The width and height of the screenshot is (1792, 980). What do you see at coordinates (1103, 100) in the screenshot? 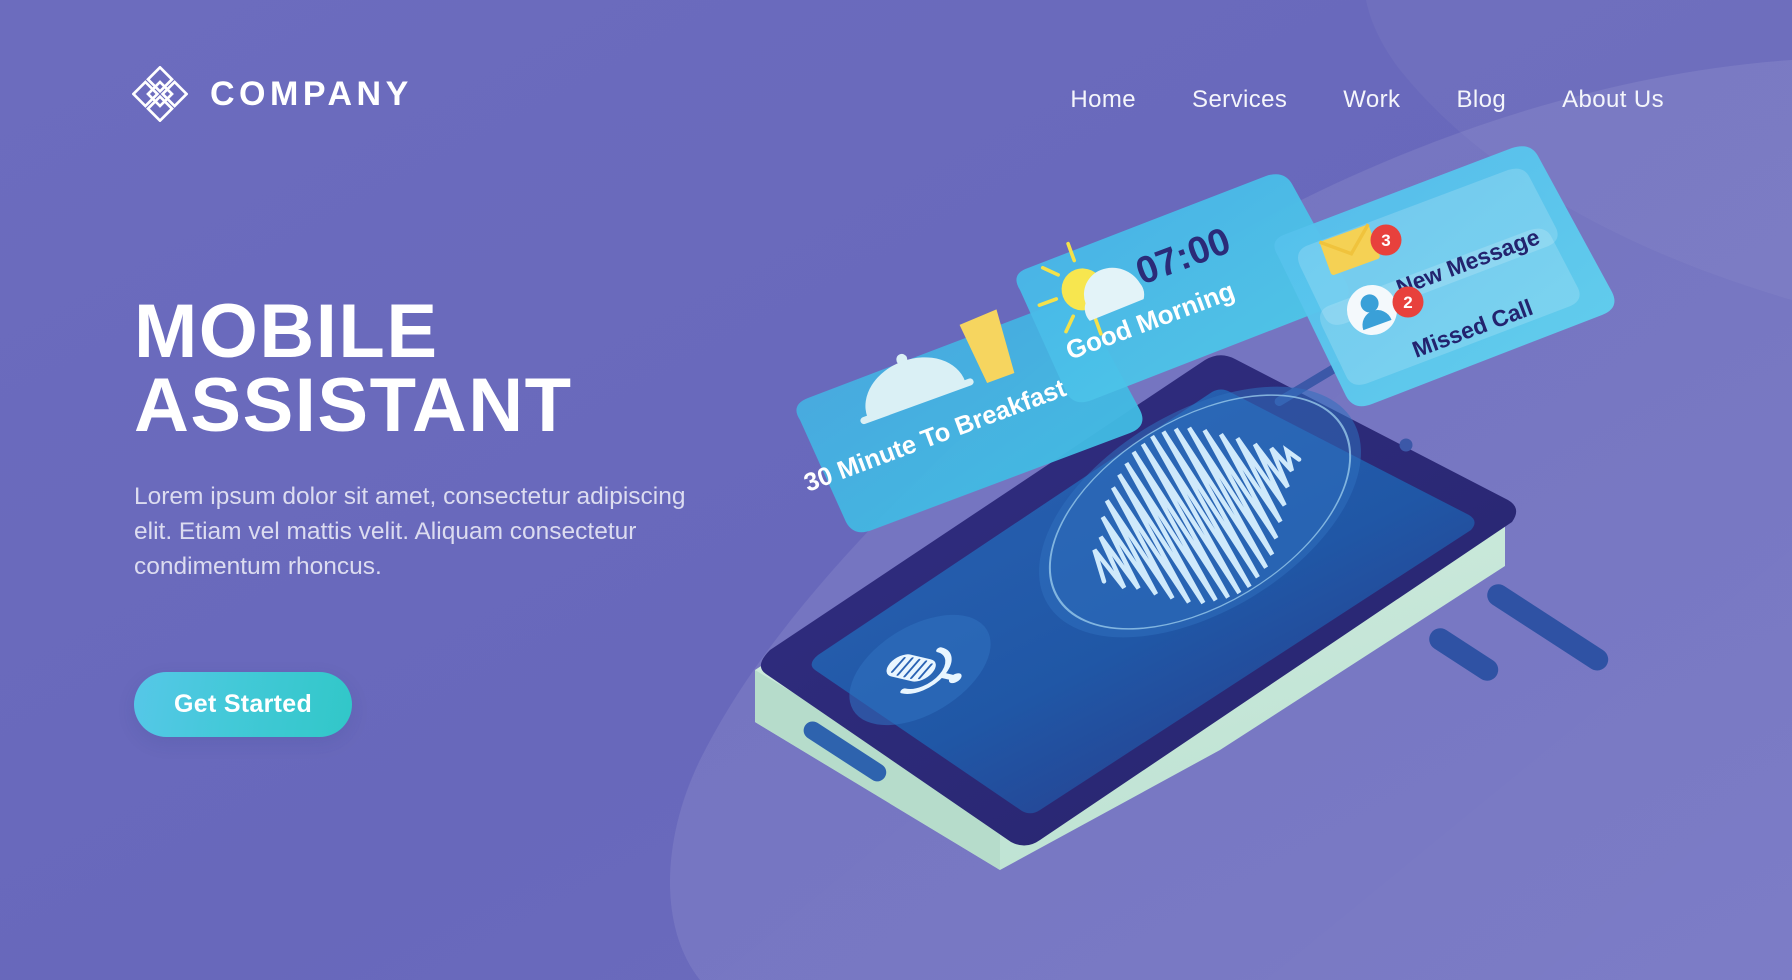
I see `nav-item-home: Home` at bounding box center [1103, 100].